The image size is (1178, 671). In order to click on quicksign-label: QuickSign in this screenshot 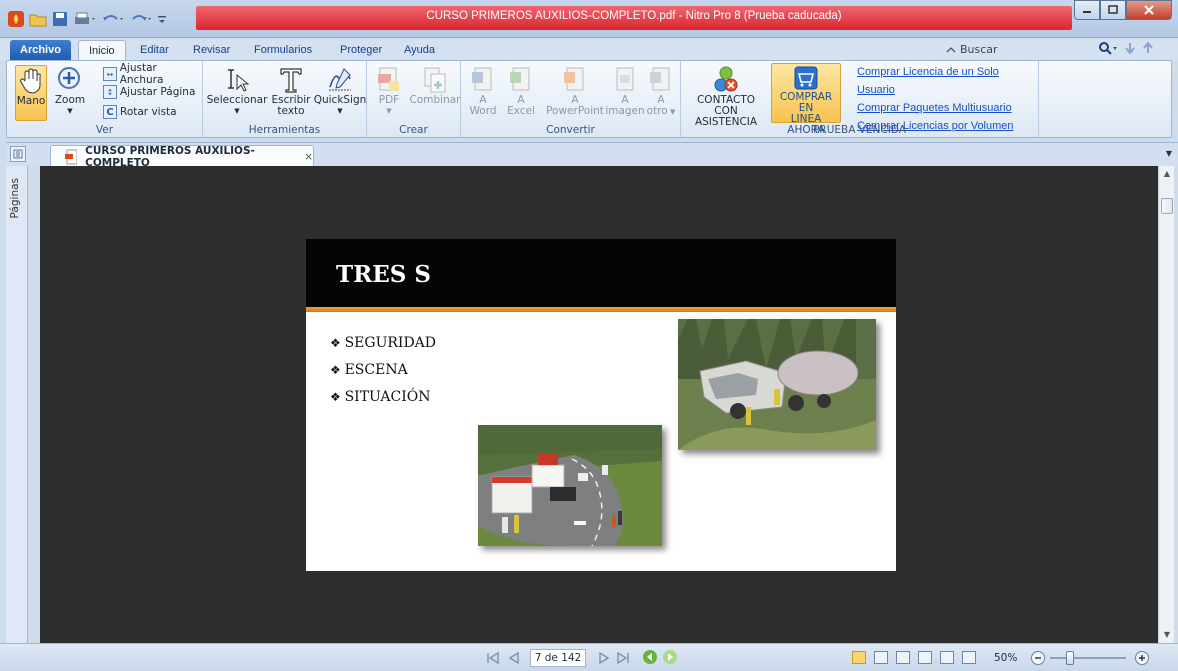, I will do `click(340, 100)`.